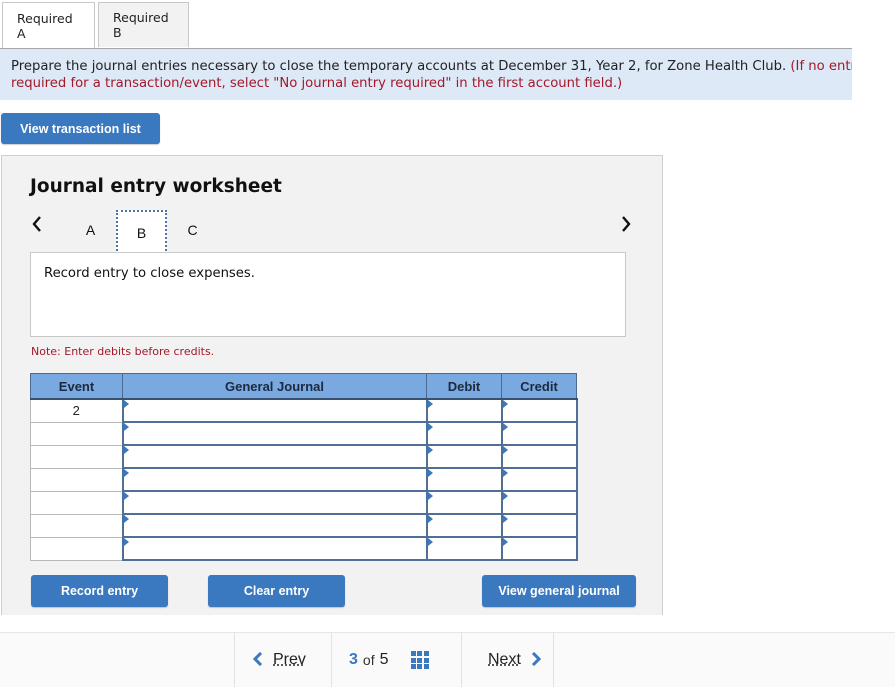 Image resolution: width=895 pixels, height=687 pixels. I want to click on table-row: 2, so click(304, 410).